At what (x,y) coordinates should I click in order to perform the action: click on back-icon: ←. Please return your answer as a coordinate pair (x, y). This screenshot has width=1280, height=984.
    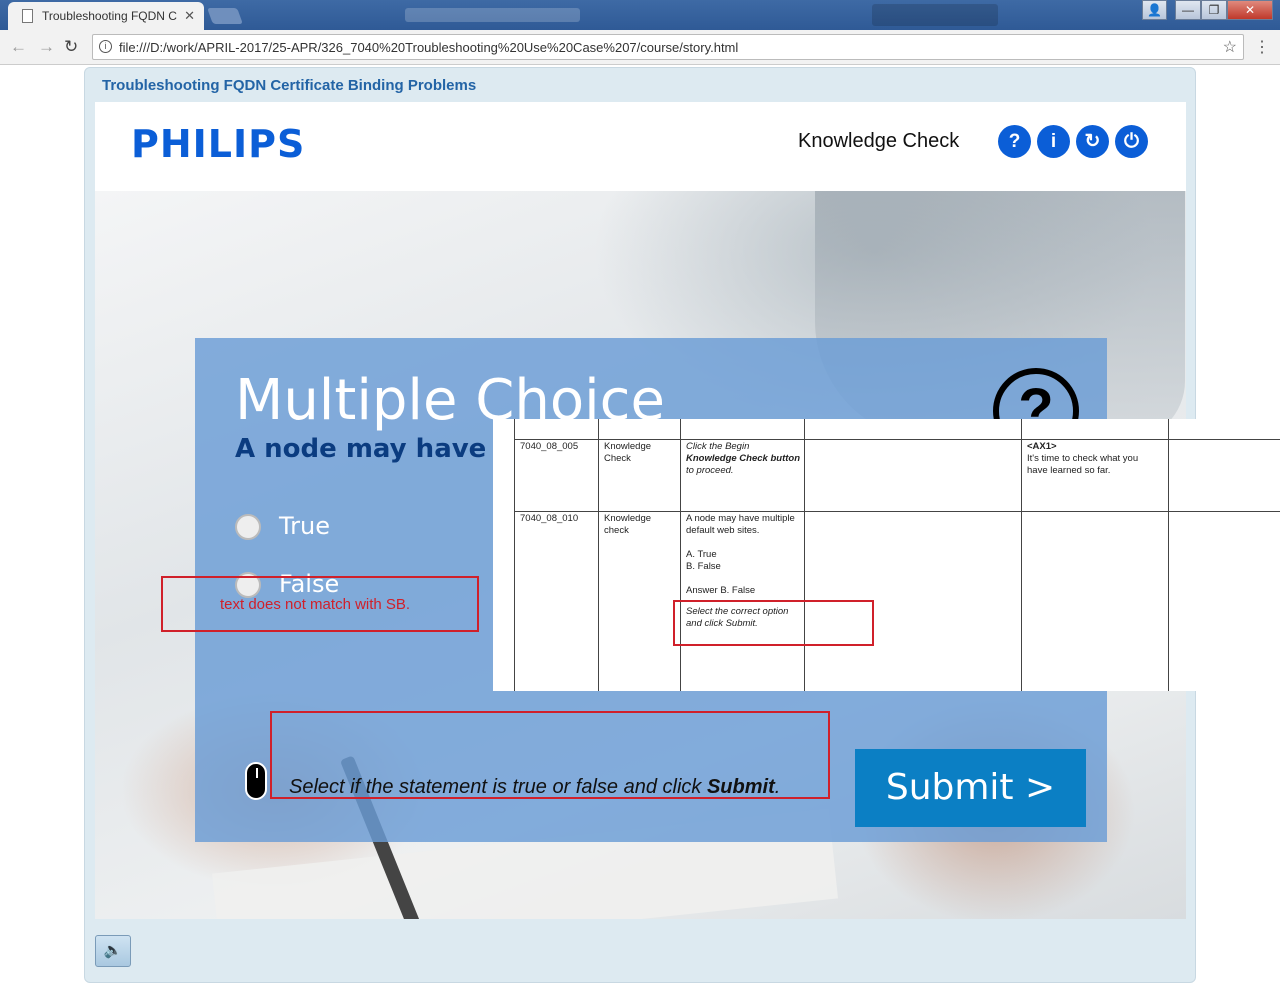
    Looking at the image, I should click on (18, 47).